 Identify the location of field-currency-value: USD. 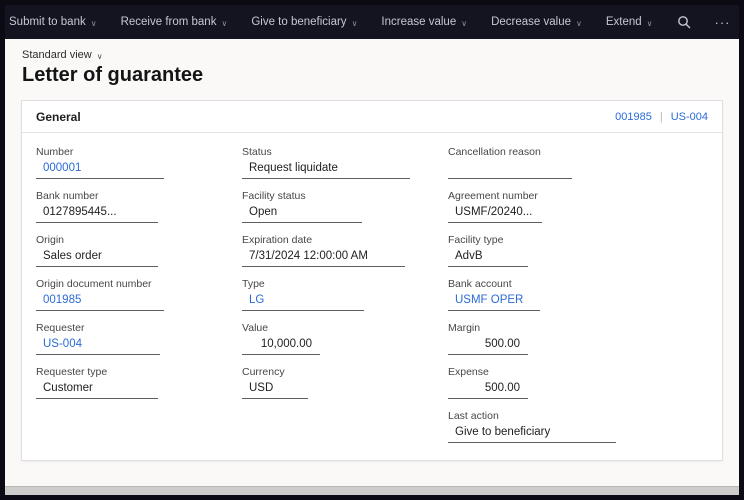
(275, 390).